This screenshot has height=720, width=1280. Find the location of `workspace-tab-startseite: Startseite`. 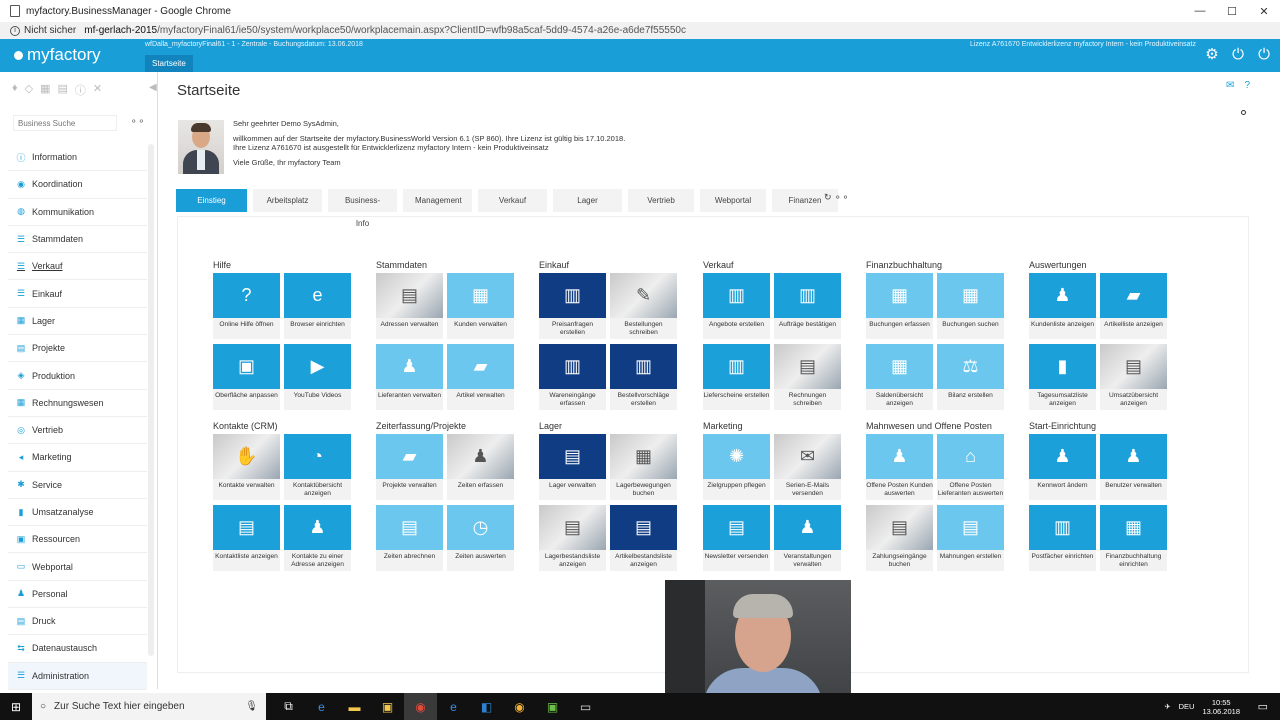

workspace-tab-startseite: Startseite is located at coordinates (169, 63).